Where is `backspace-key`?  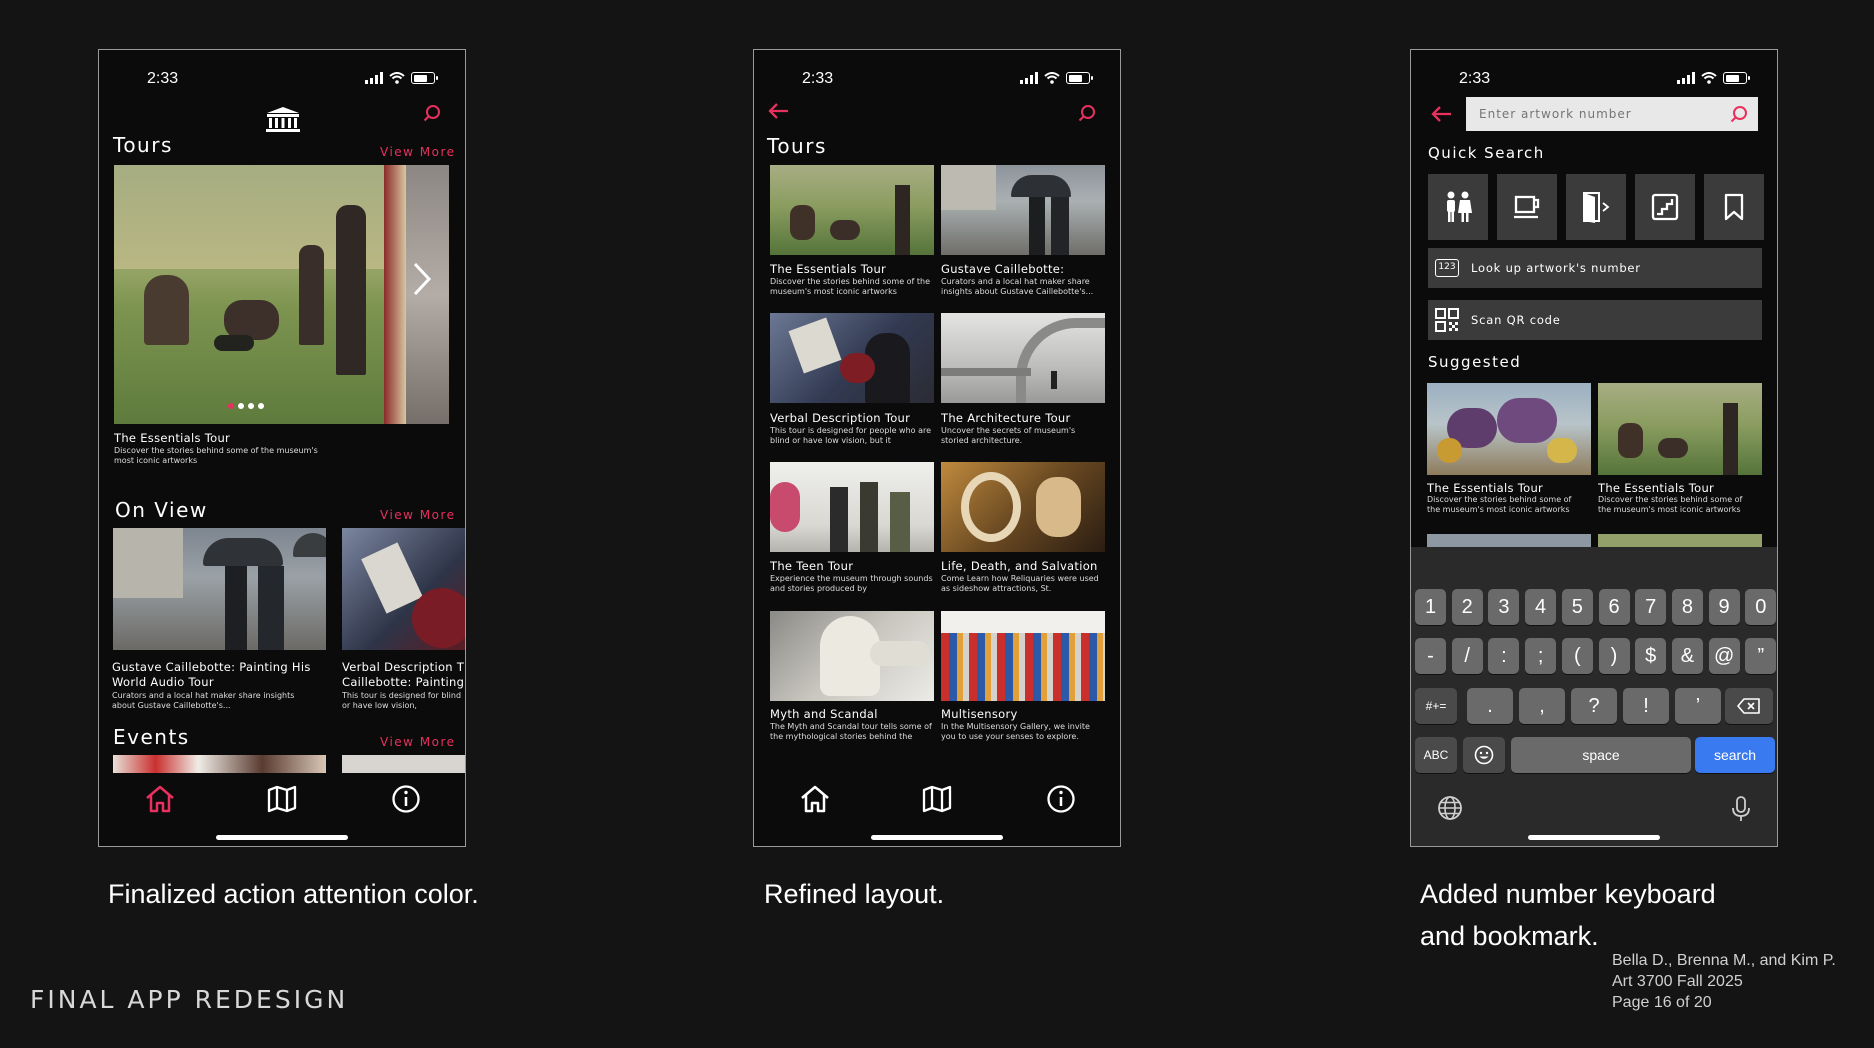
backspace-key is located at coordinates (1749, 706).